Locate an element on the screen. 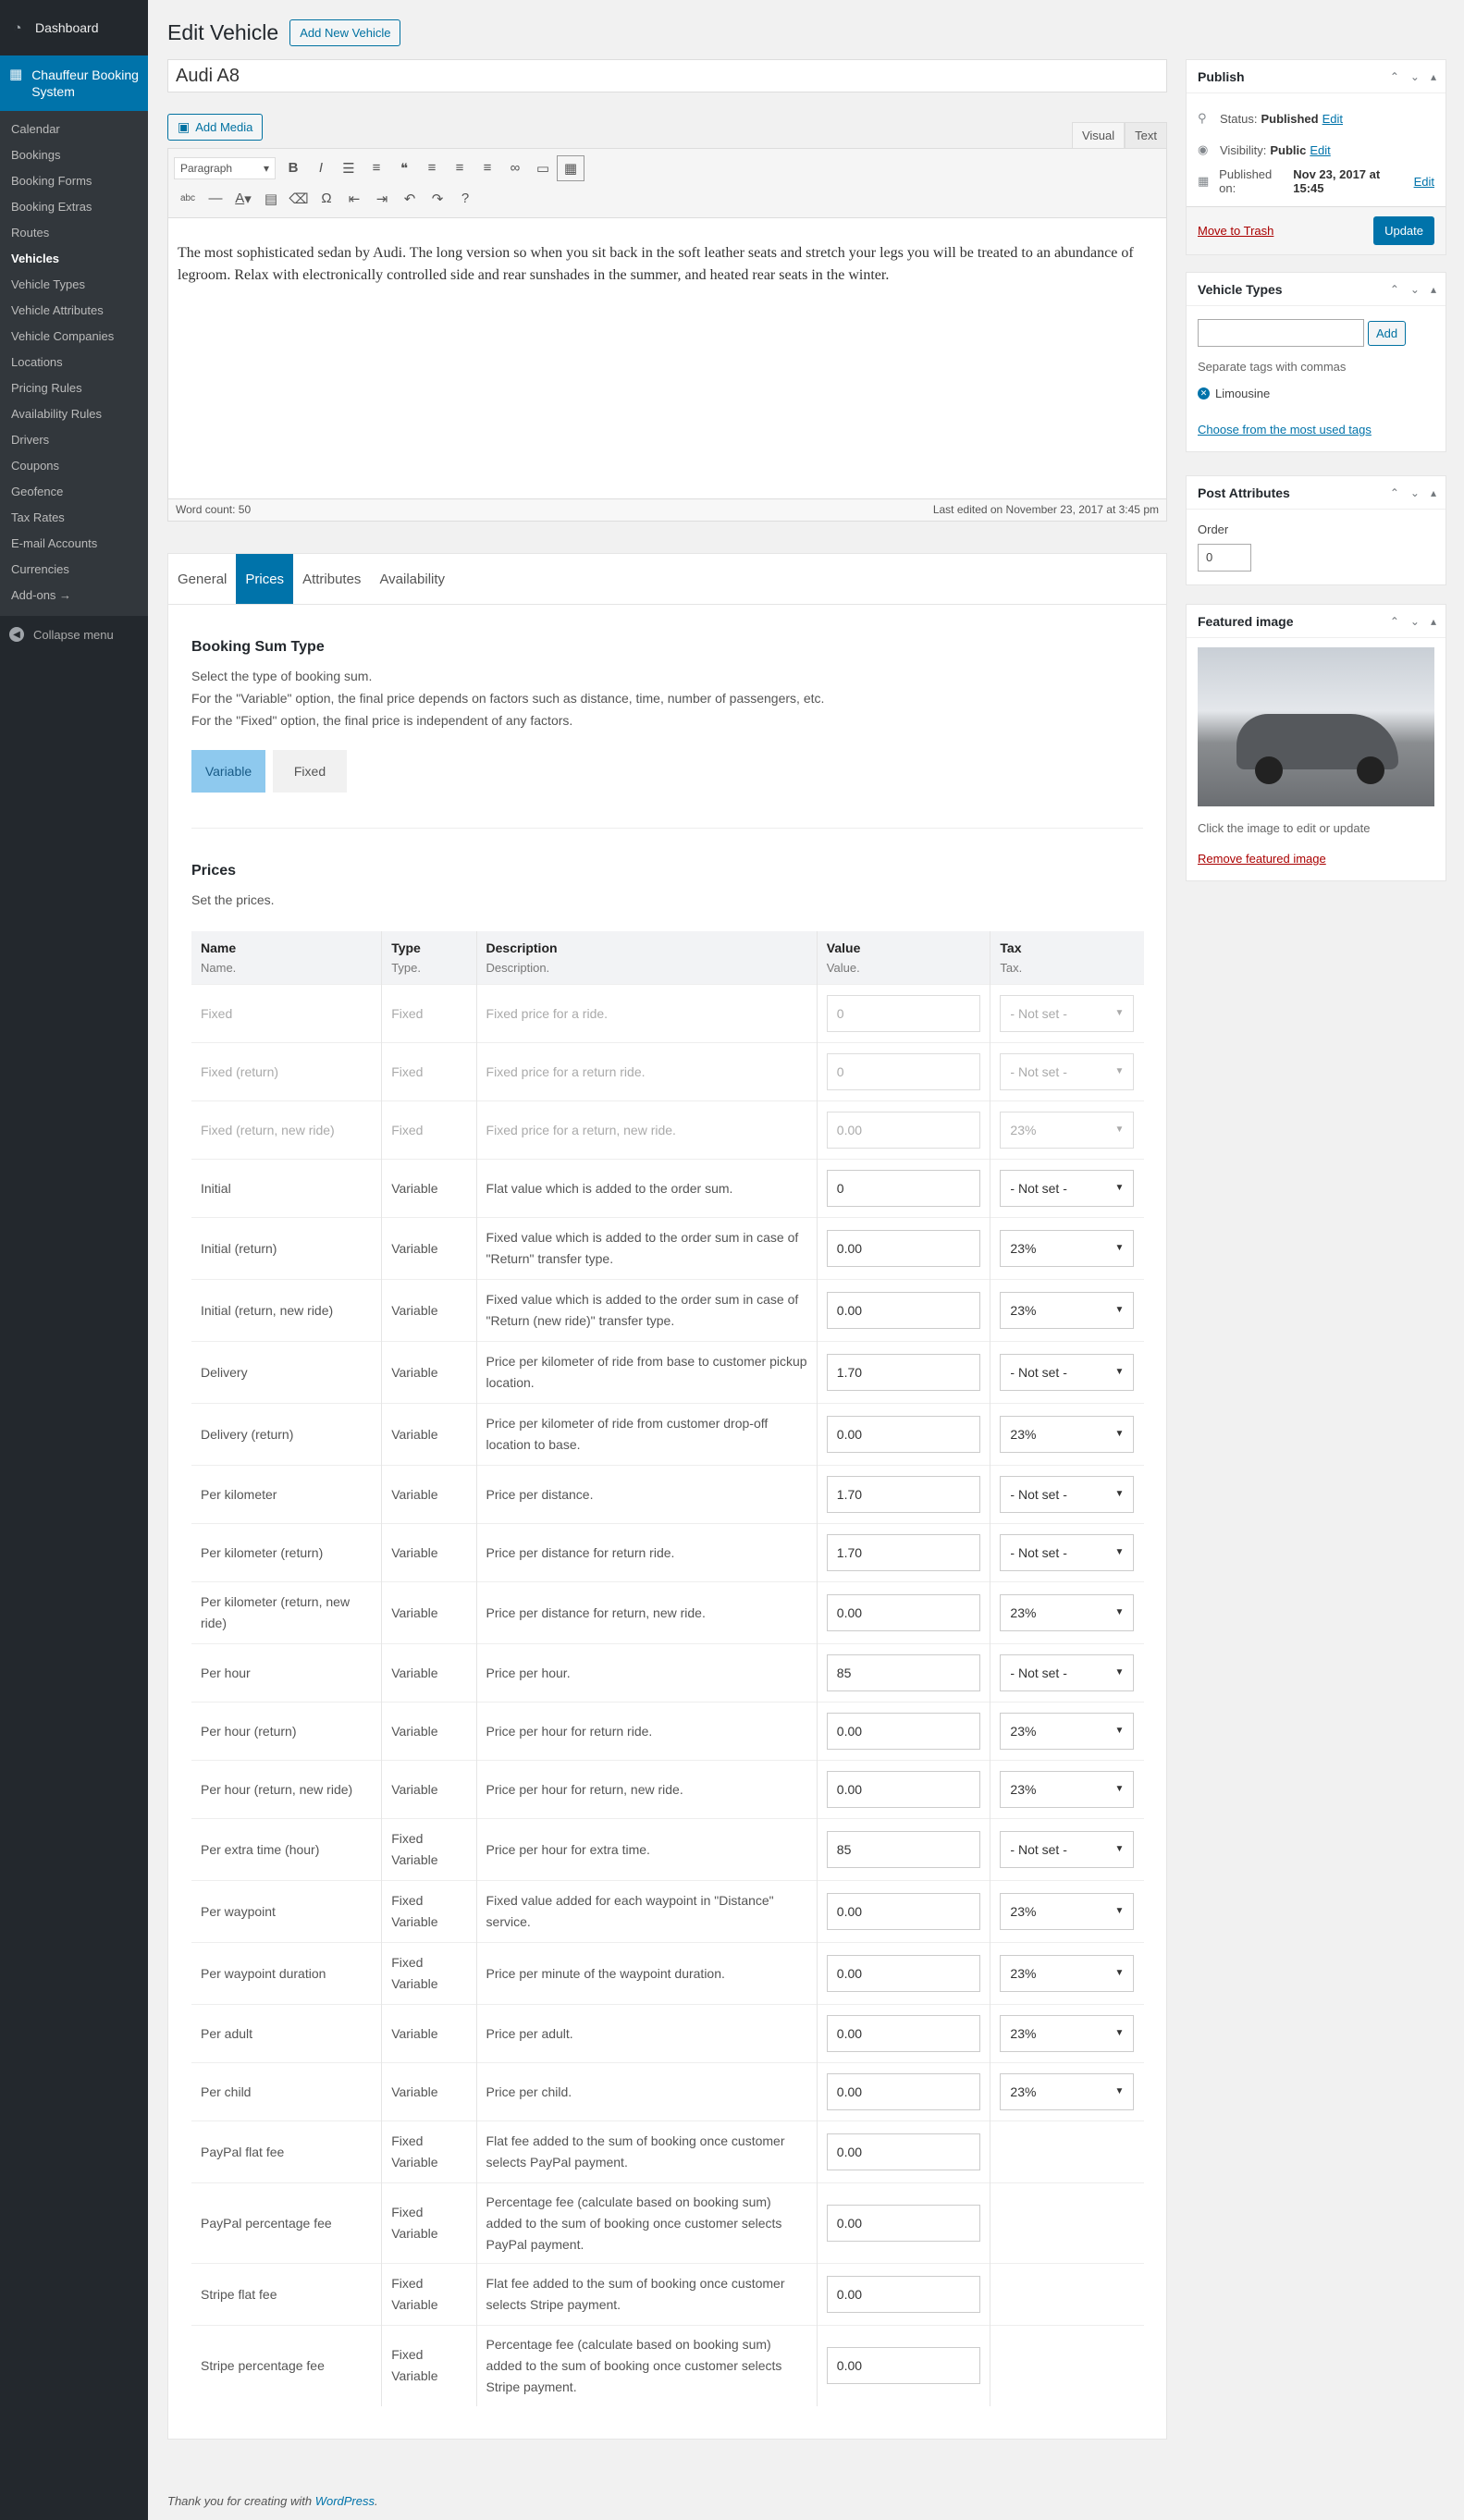 This screenshot has height=2520, width=1464. help-icon: ? is located at coordinates (465, 199).